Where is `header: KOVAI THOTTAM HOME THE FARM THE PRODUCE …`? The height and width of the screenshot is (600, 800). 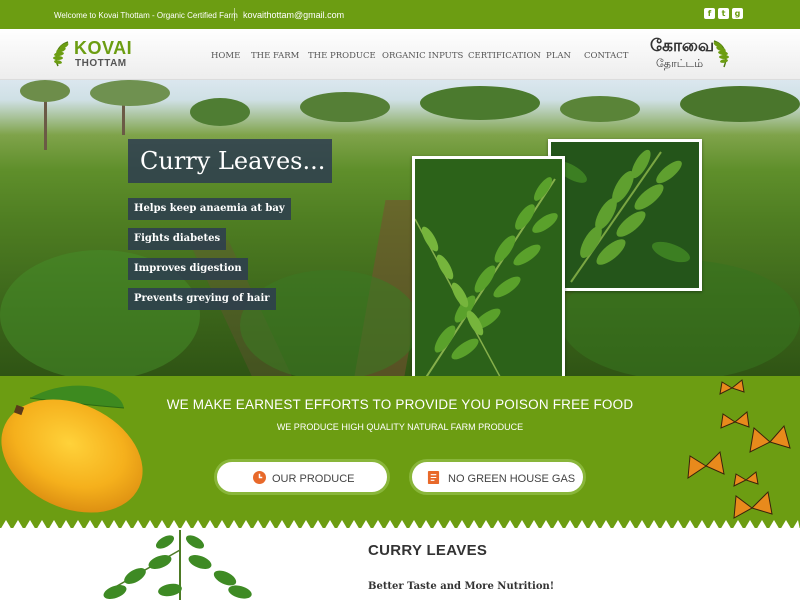 header: KOVAI THOTTAM HOME THE FARM THE PRODUCE … is located at coordinates (400, 54).